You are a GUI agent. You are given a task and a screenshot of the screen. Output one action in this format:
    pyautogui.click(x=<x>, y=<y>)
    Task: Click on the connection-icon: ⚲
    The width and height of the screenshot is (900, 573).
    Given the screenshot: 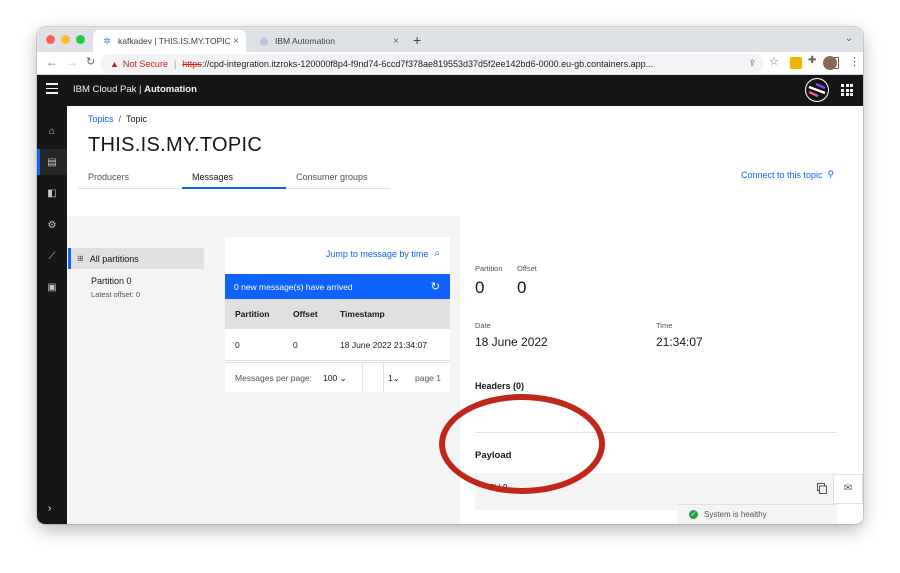 What is the action you would take?
    pyautogui.click(x=831, y=174)
    